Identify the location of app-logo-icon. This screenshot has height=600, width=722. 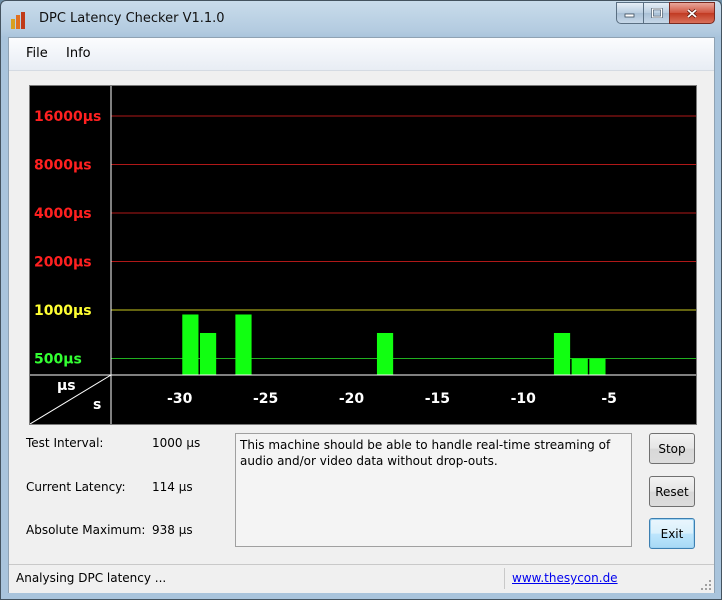
(20, 20).